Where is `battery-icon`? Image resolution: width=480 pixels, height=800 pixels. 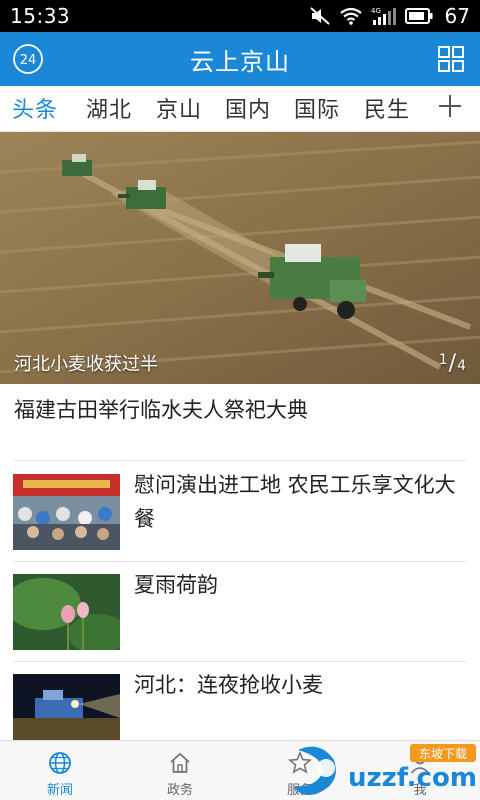 battery-icon is located at coordinates (418, 16).